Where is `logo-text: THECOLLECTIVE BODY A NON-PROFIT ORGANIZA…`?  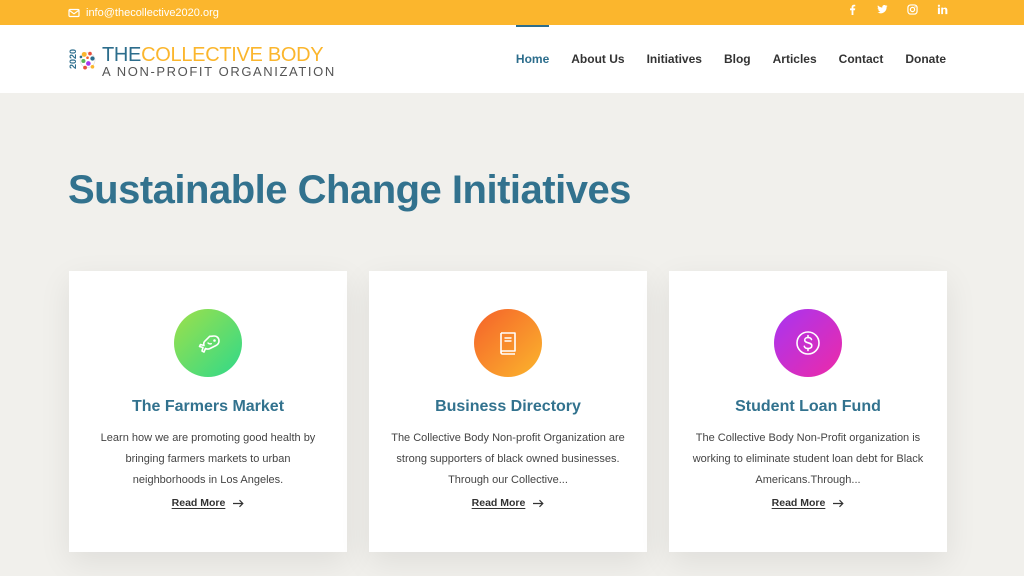 logo-text: THECOLLECTIVE BODY A NON-PROFIT ORGANIZA… is located at coordinates (219, 61).